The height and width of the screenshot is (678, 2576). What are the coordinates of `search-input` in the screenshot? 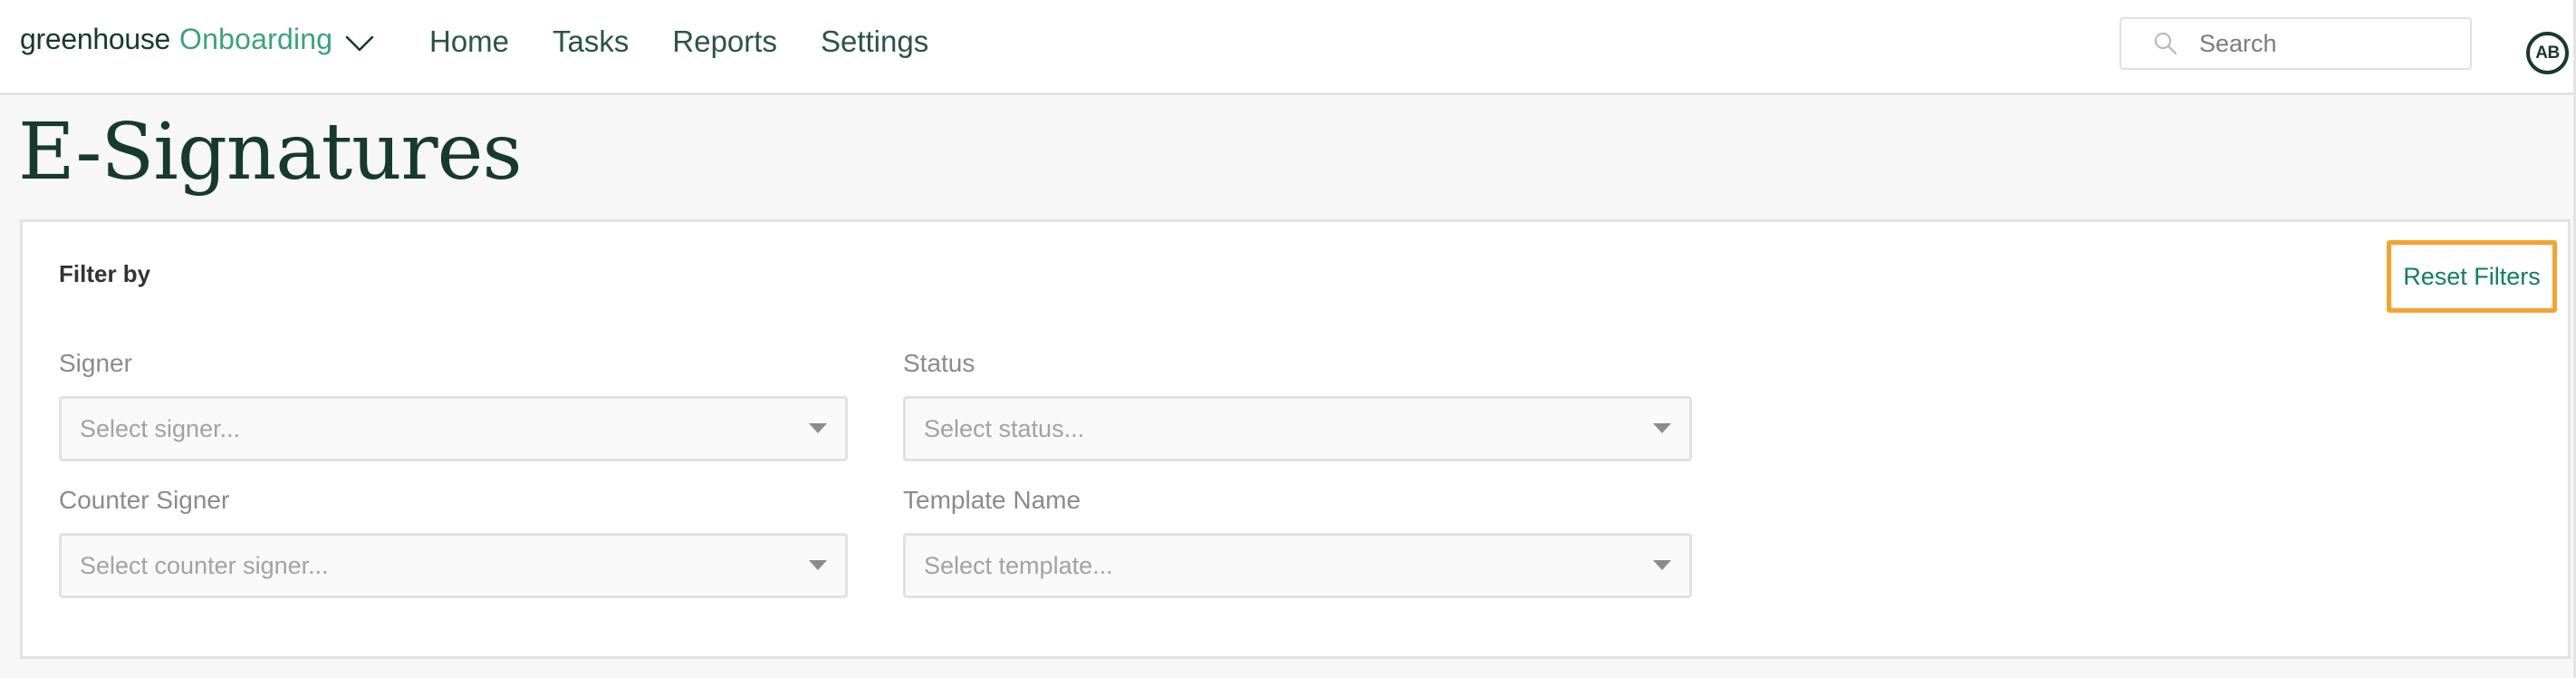 It's located at (2328, 43).